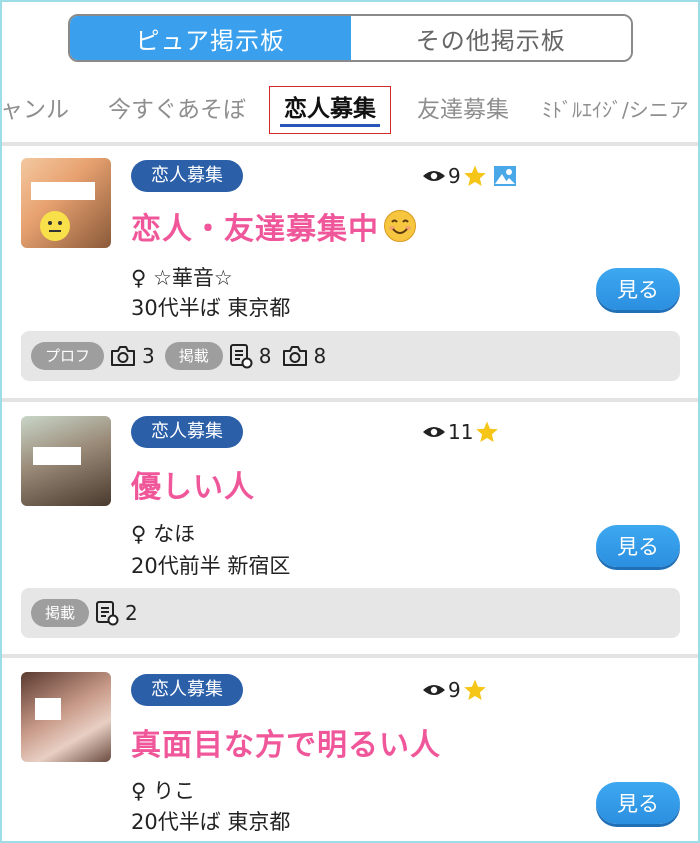  I want to click on posted-count: 2, so click(131, 613).